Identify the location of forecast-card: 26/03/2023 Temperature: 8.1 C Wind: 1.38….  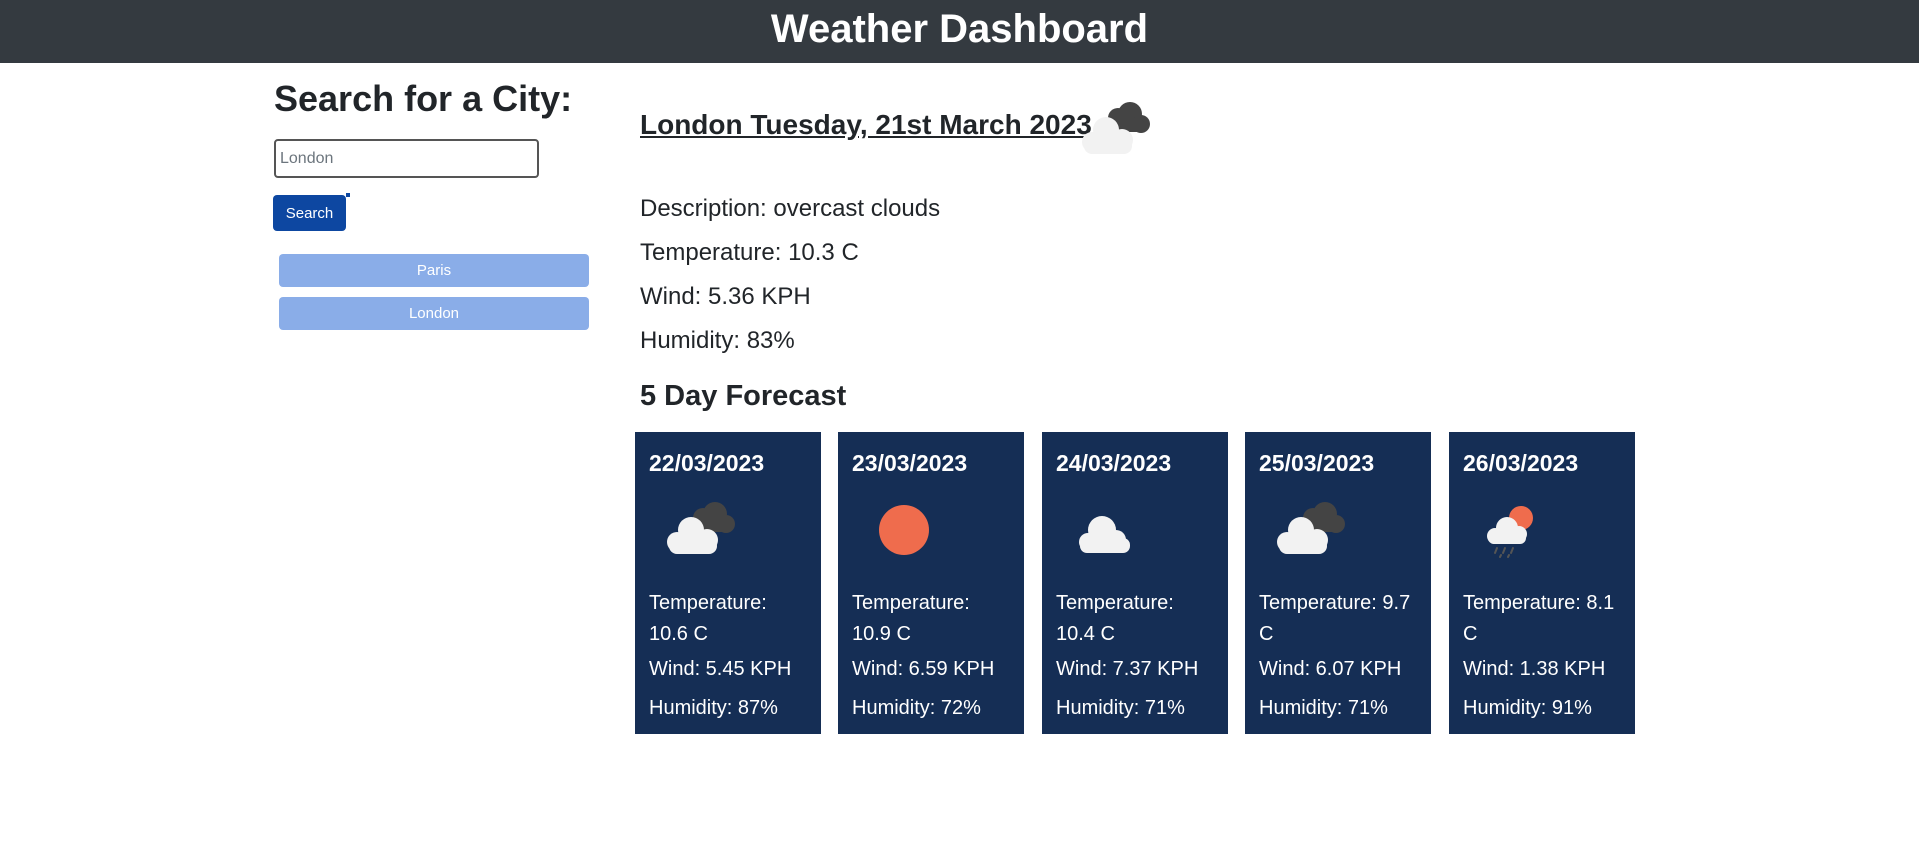
(1542, 583).